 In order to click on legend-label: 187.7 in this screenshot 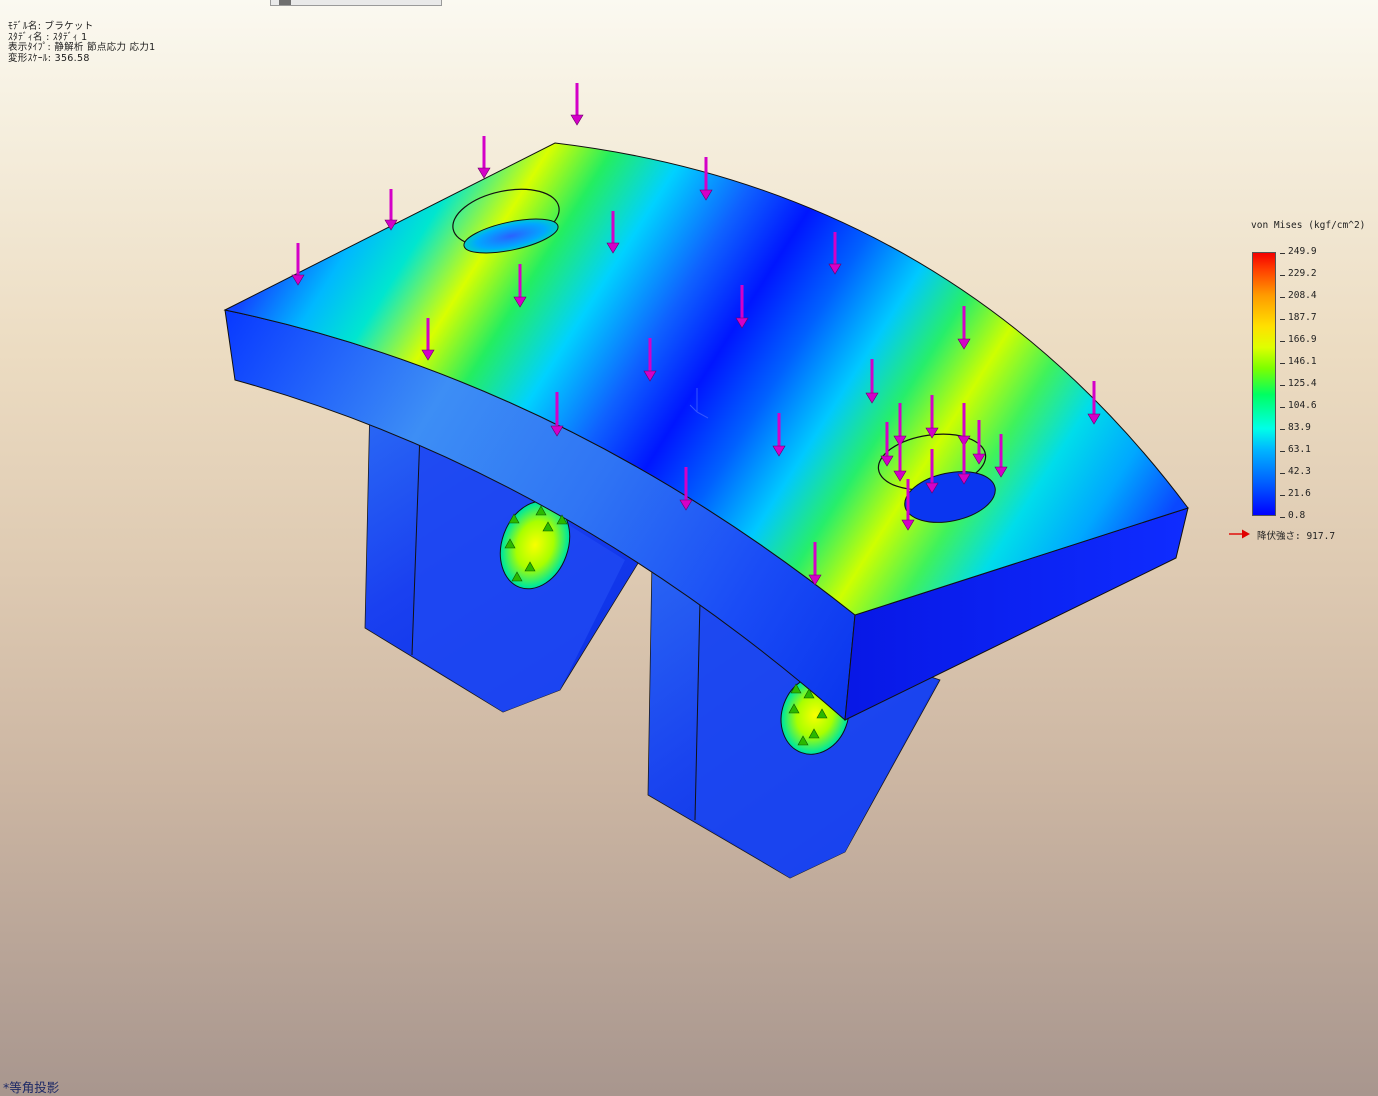, I will do `click(1302, 317)`.